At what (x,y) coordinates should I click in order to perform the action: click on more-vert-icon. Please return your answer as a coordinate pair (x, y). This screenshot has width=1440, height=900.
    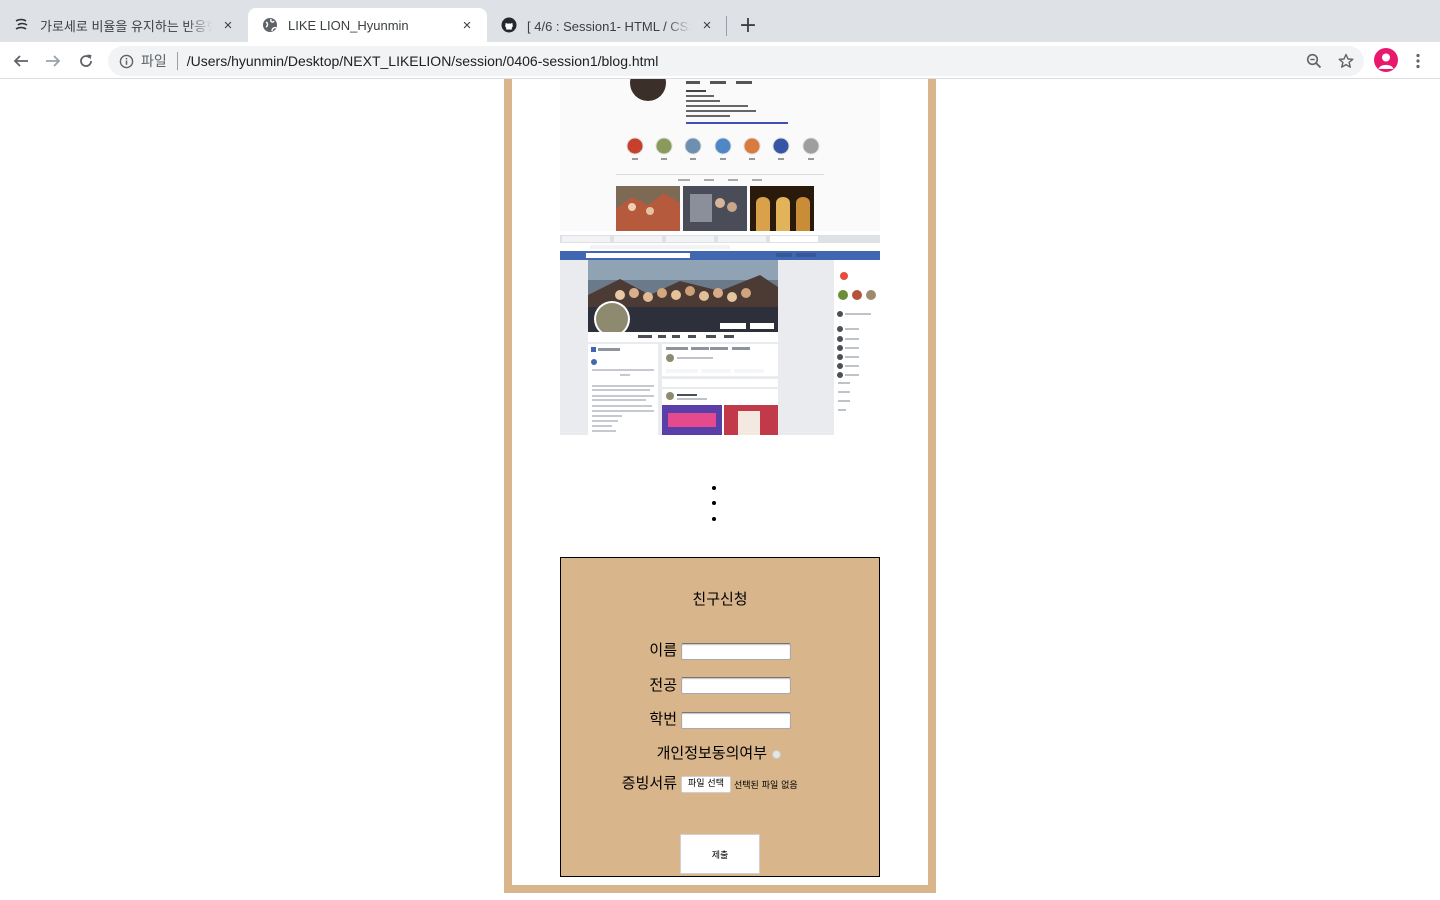
    Looking at the image, I should click on (1418, 61).